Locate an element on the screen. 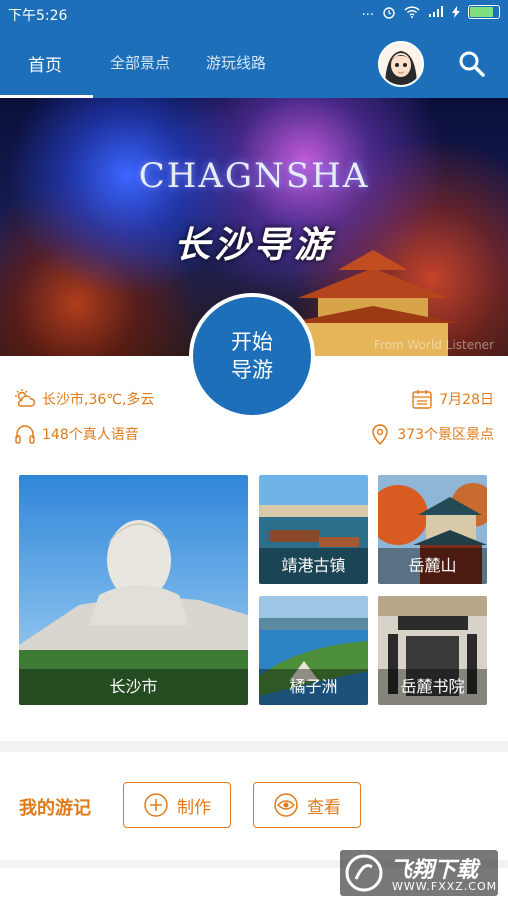  search-icon is located at coordinates (472, 64).